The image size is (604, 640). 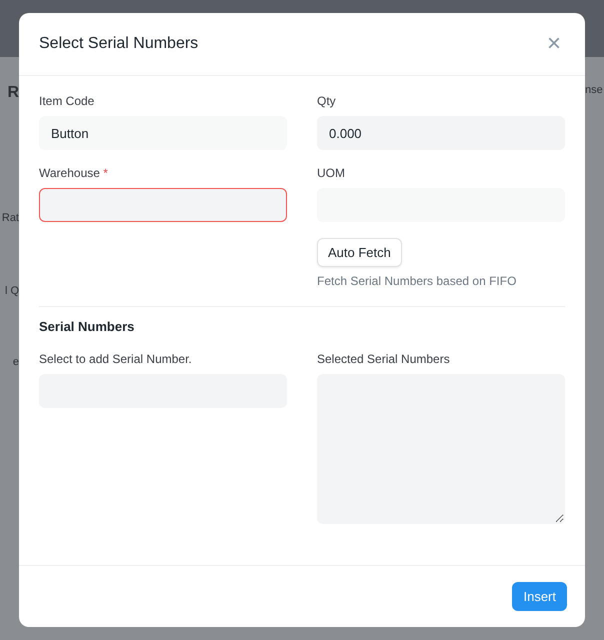 I want to click on field-label: Select to add Serial Number., so click(x=116, y=359).